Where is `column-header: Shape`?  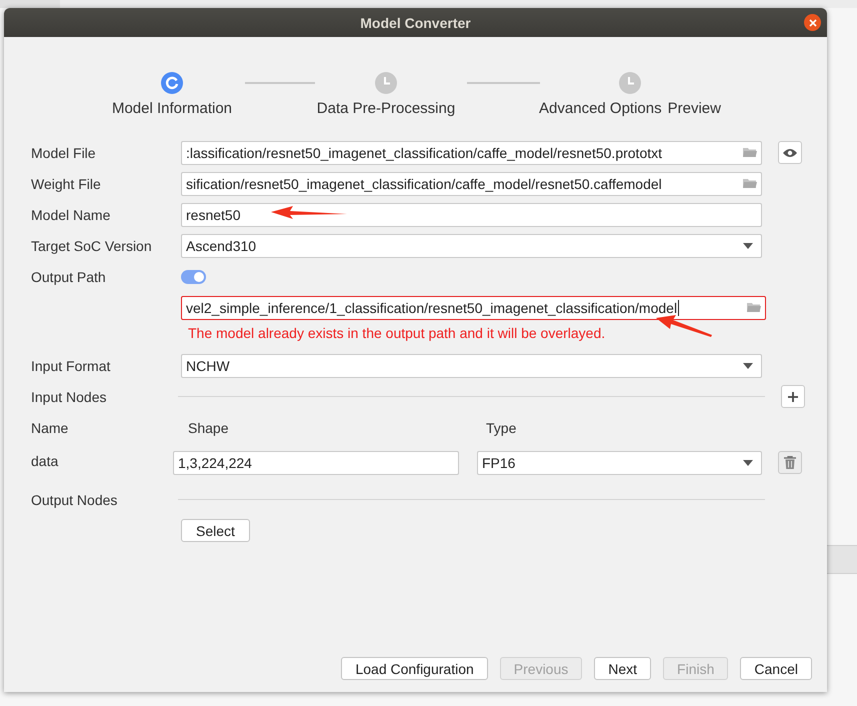 column-header: Shape is located at coordinates (209, 428).